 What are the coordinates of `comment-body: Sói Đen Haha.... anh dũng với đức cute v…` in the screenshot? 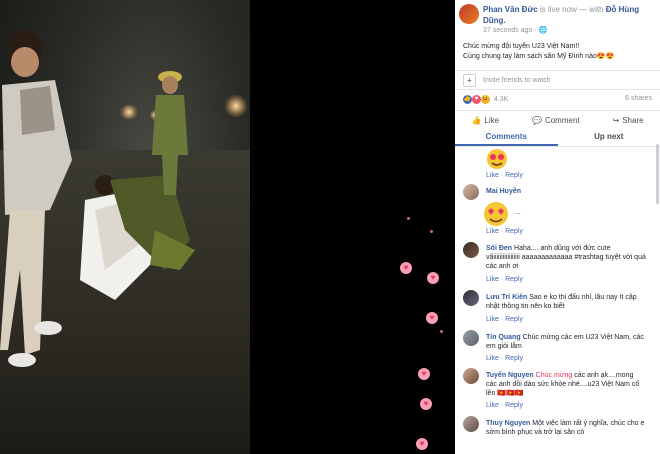 It's located at (566, 257).